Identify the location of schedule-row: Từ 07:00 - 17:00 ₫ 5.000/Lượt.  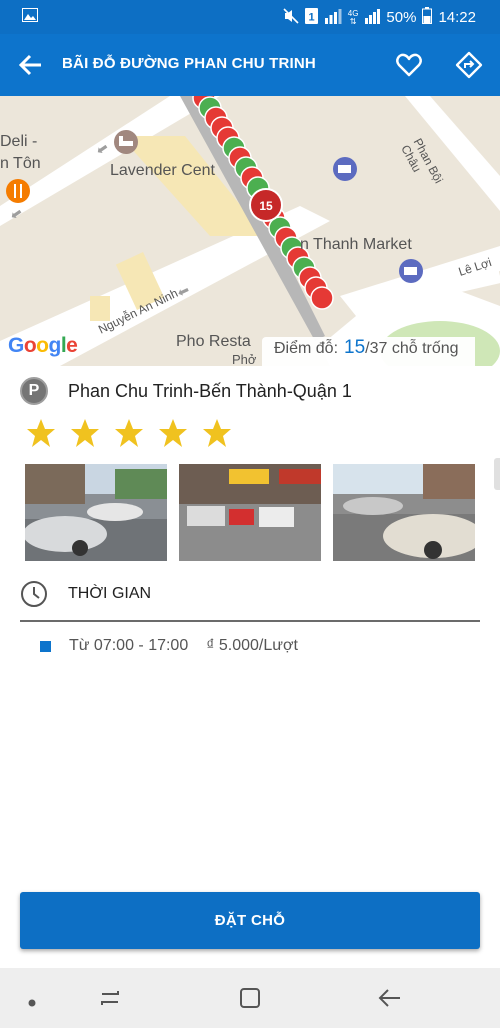
(169, 646).